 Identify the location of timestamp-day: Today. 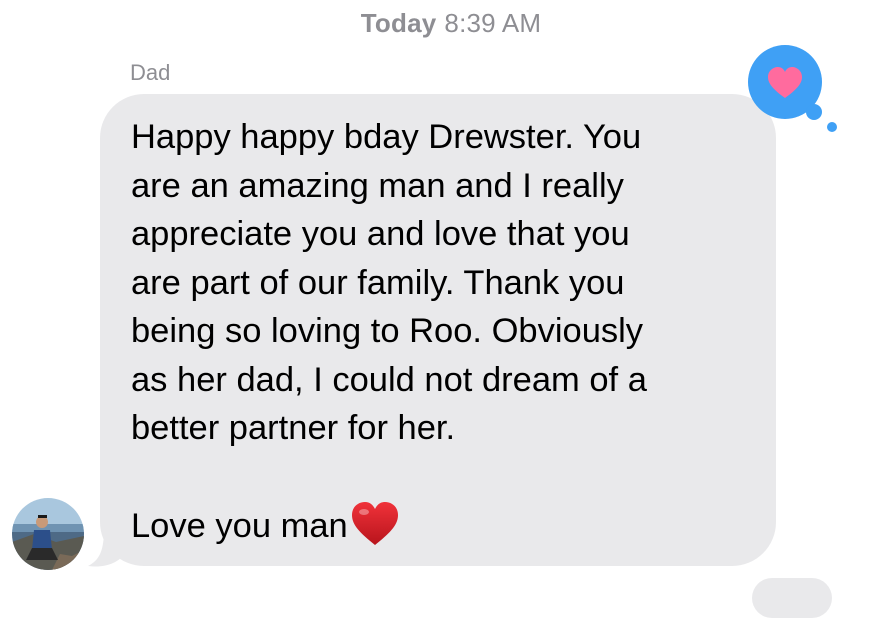
(398, 23).